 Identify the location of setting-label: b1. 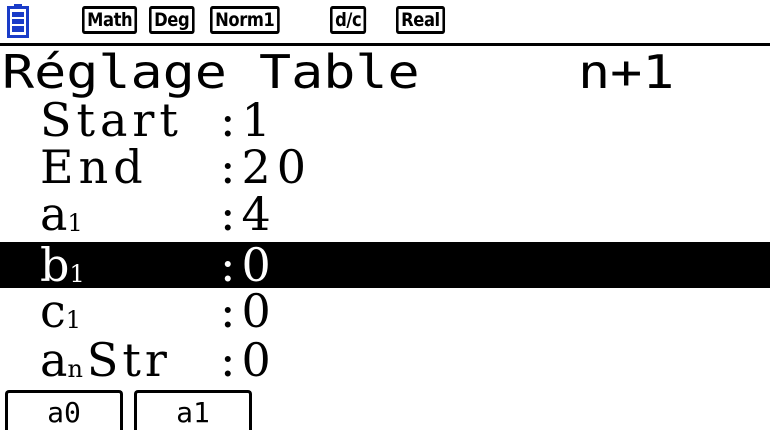
(62, 265).